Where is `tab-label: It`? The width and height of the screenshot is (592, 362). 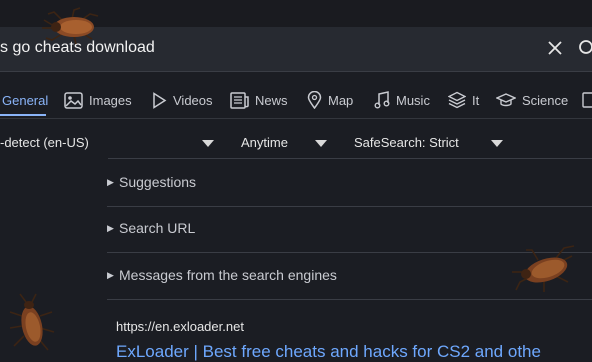
tab-label: It is located at coordinates (476, 100).